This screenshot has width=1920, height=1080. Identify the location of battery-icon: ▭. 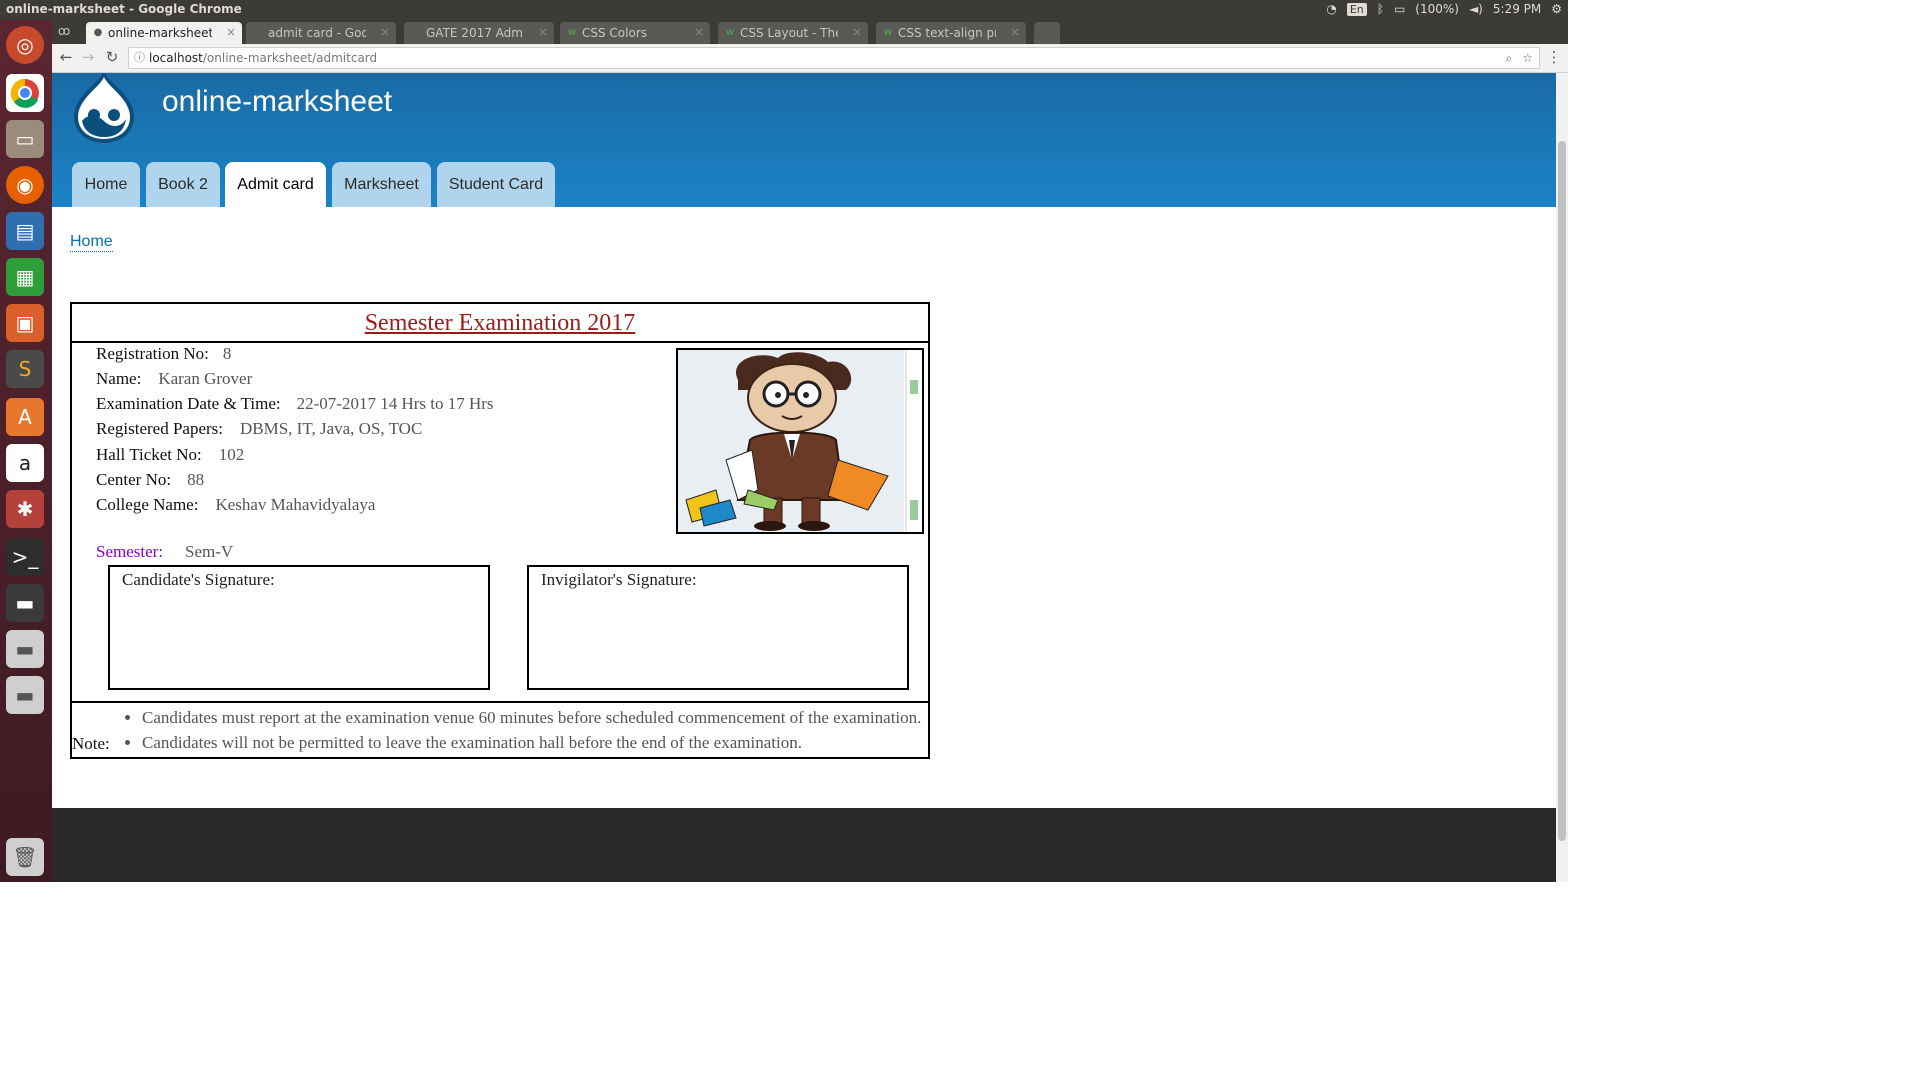
(1399, 9).